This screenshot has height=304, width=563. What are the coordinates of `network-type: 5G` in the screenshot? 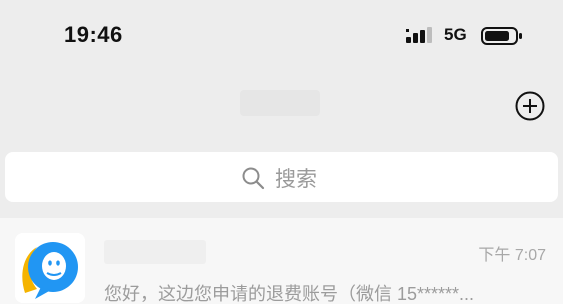 It's located at (455, 34).